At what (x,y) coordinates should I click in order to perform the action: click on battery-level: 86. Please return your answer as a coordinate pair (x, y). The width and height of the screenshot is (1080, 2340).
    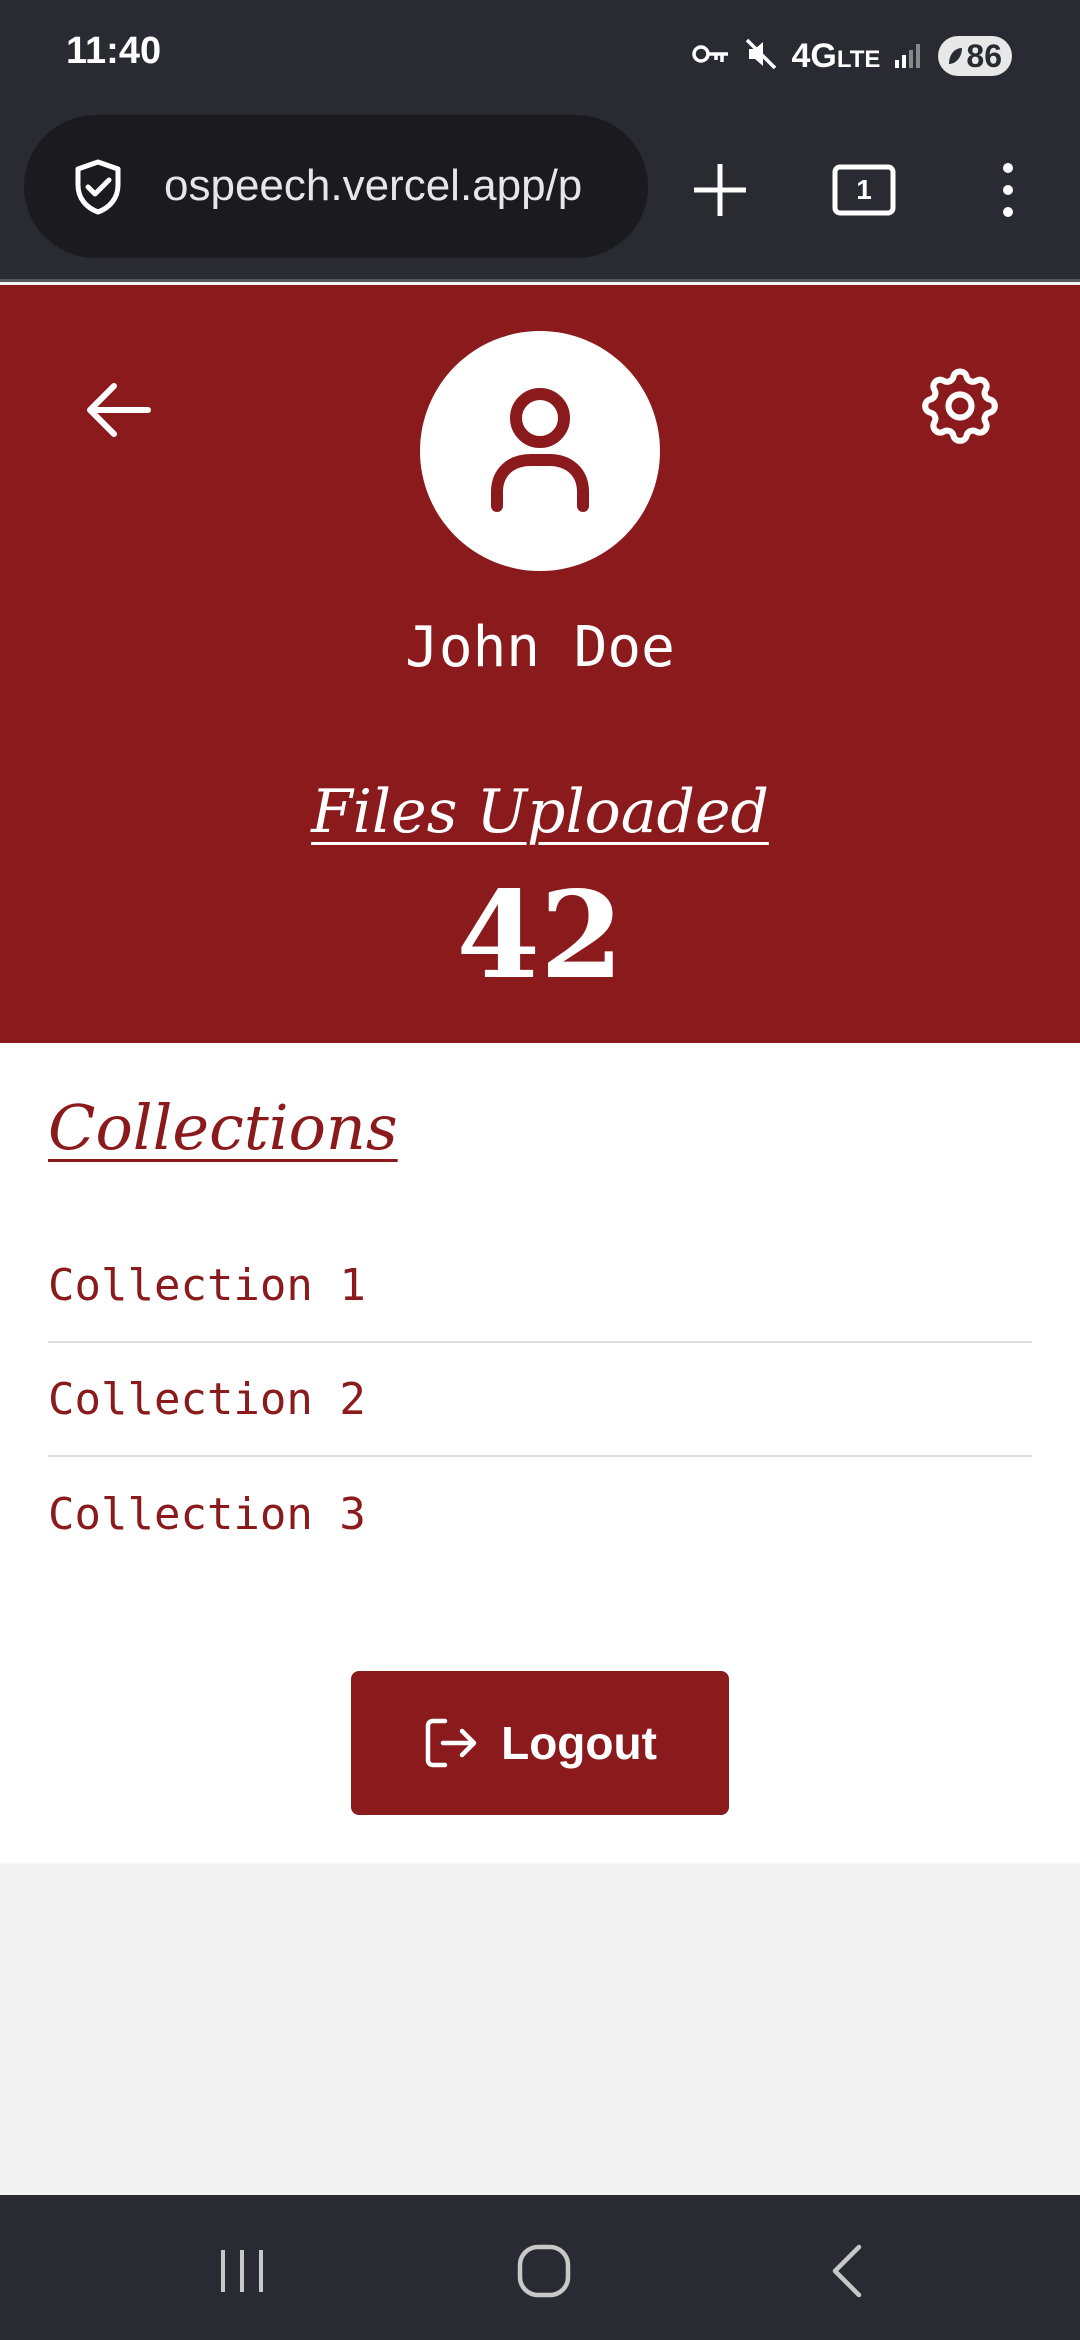
    Looking at the image, I should click on (984, 55).